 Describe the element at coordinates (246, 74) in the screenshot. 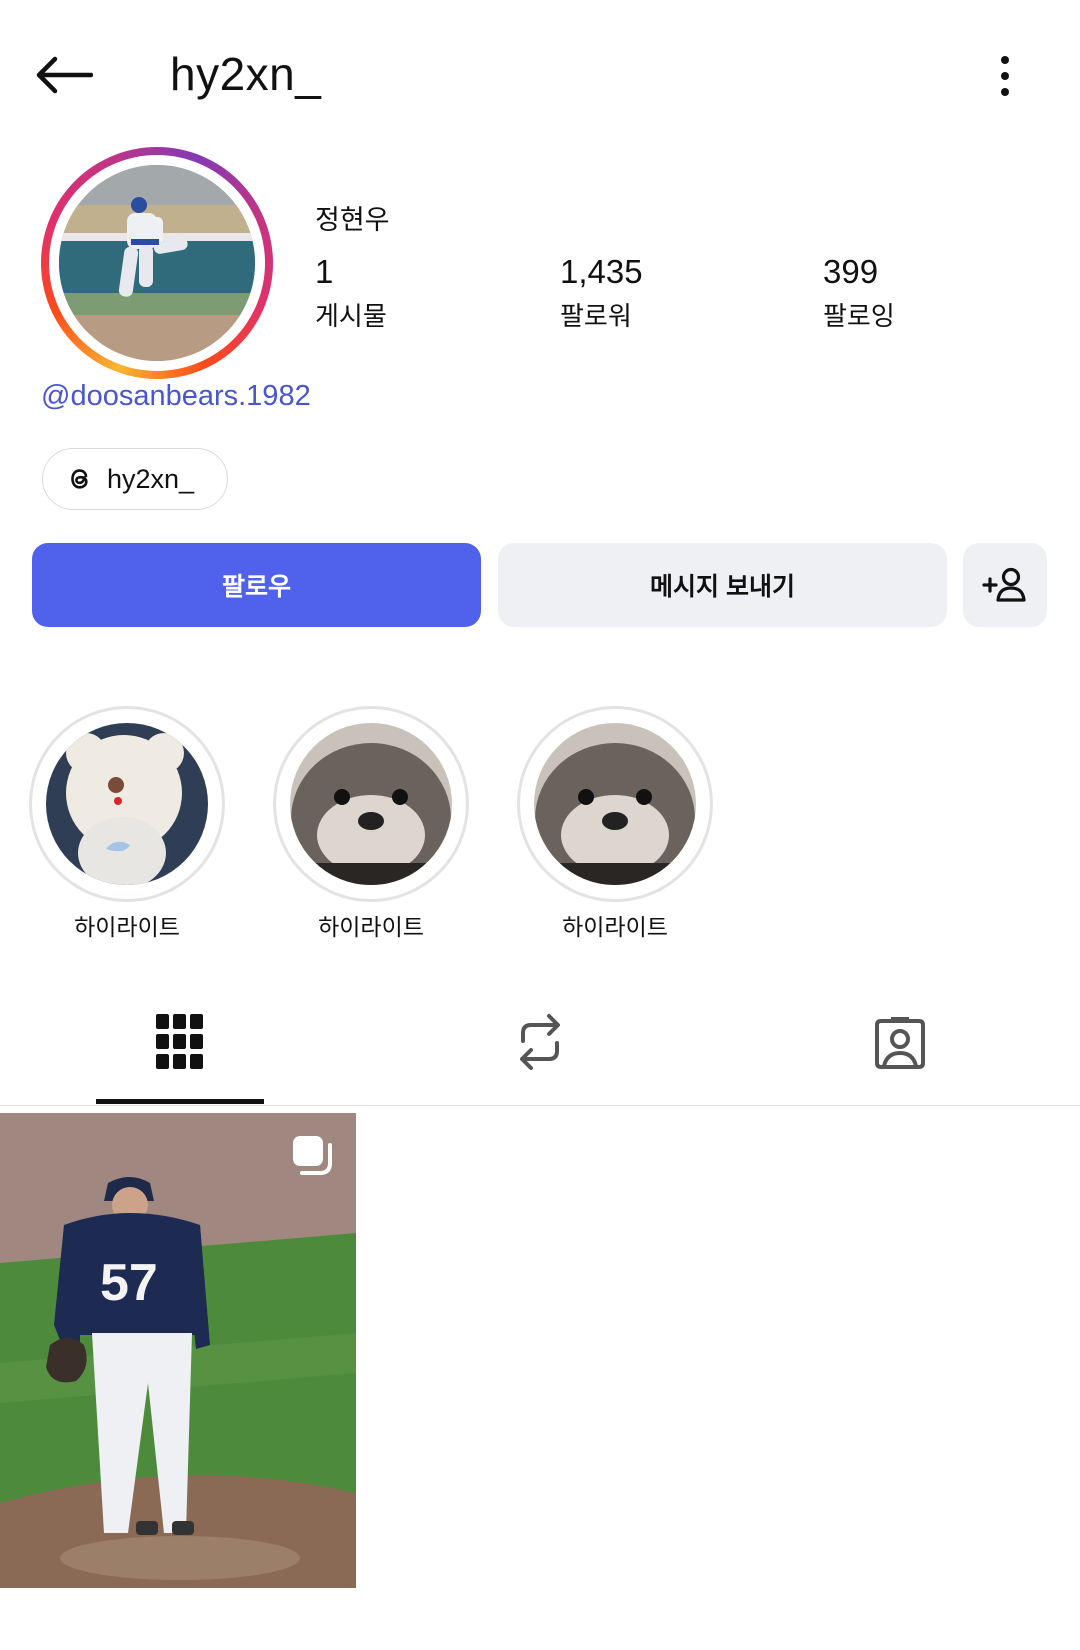

I see `page-title: hy2xn_` at that location.